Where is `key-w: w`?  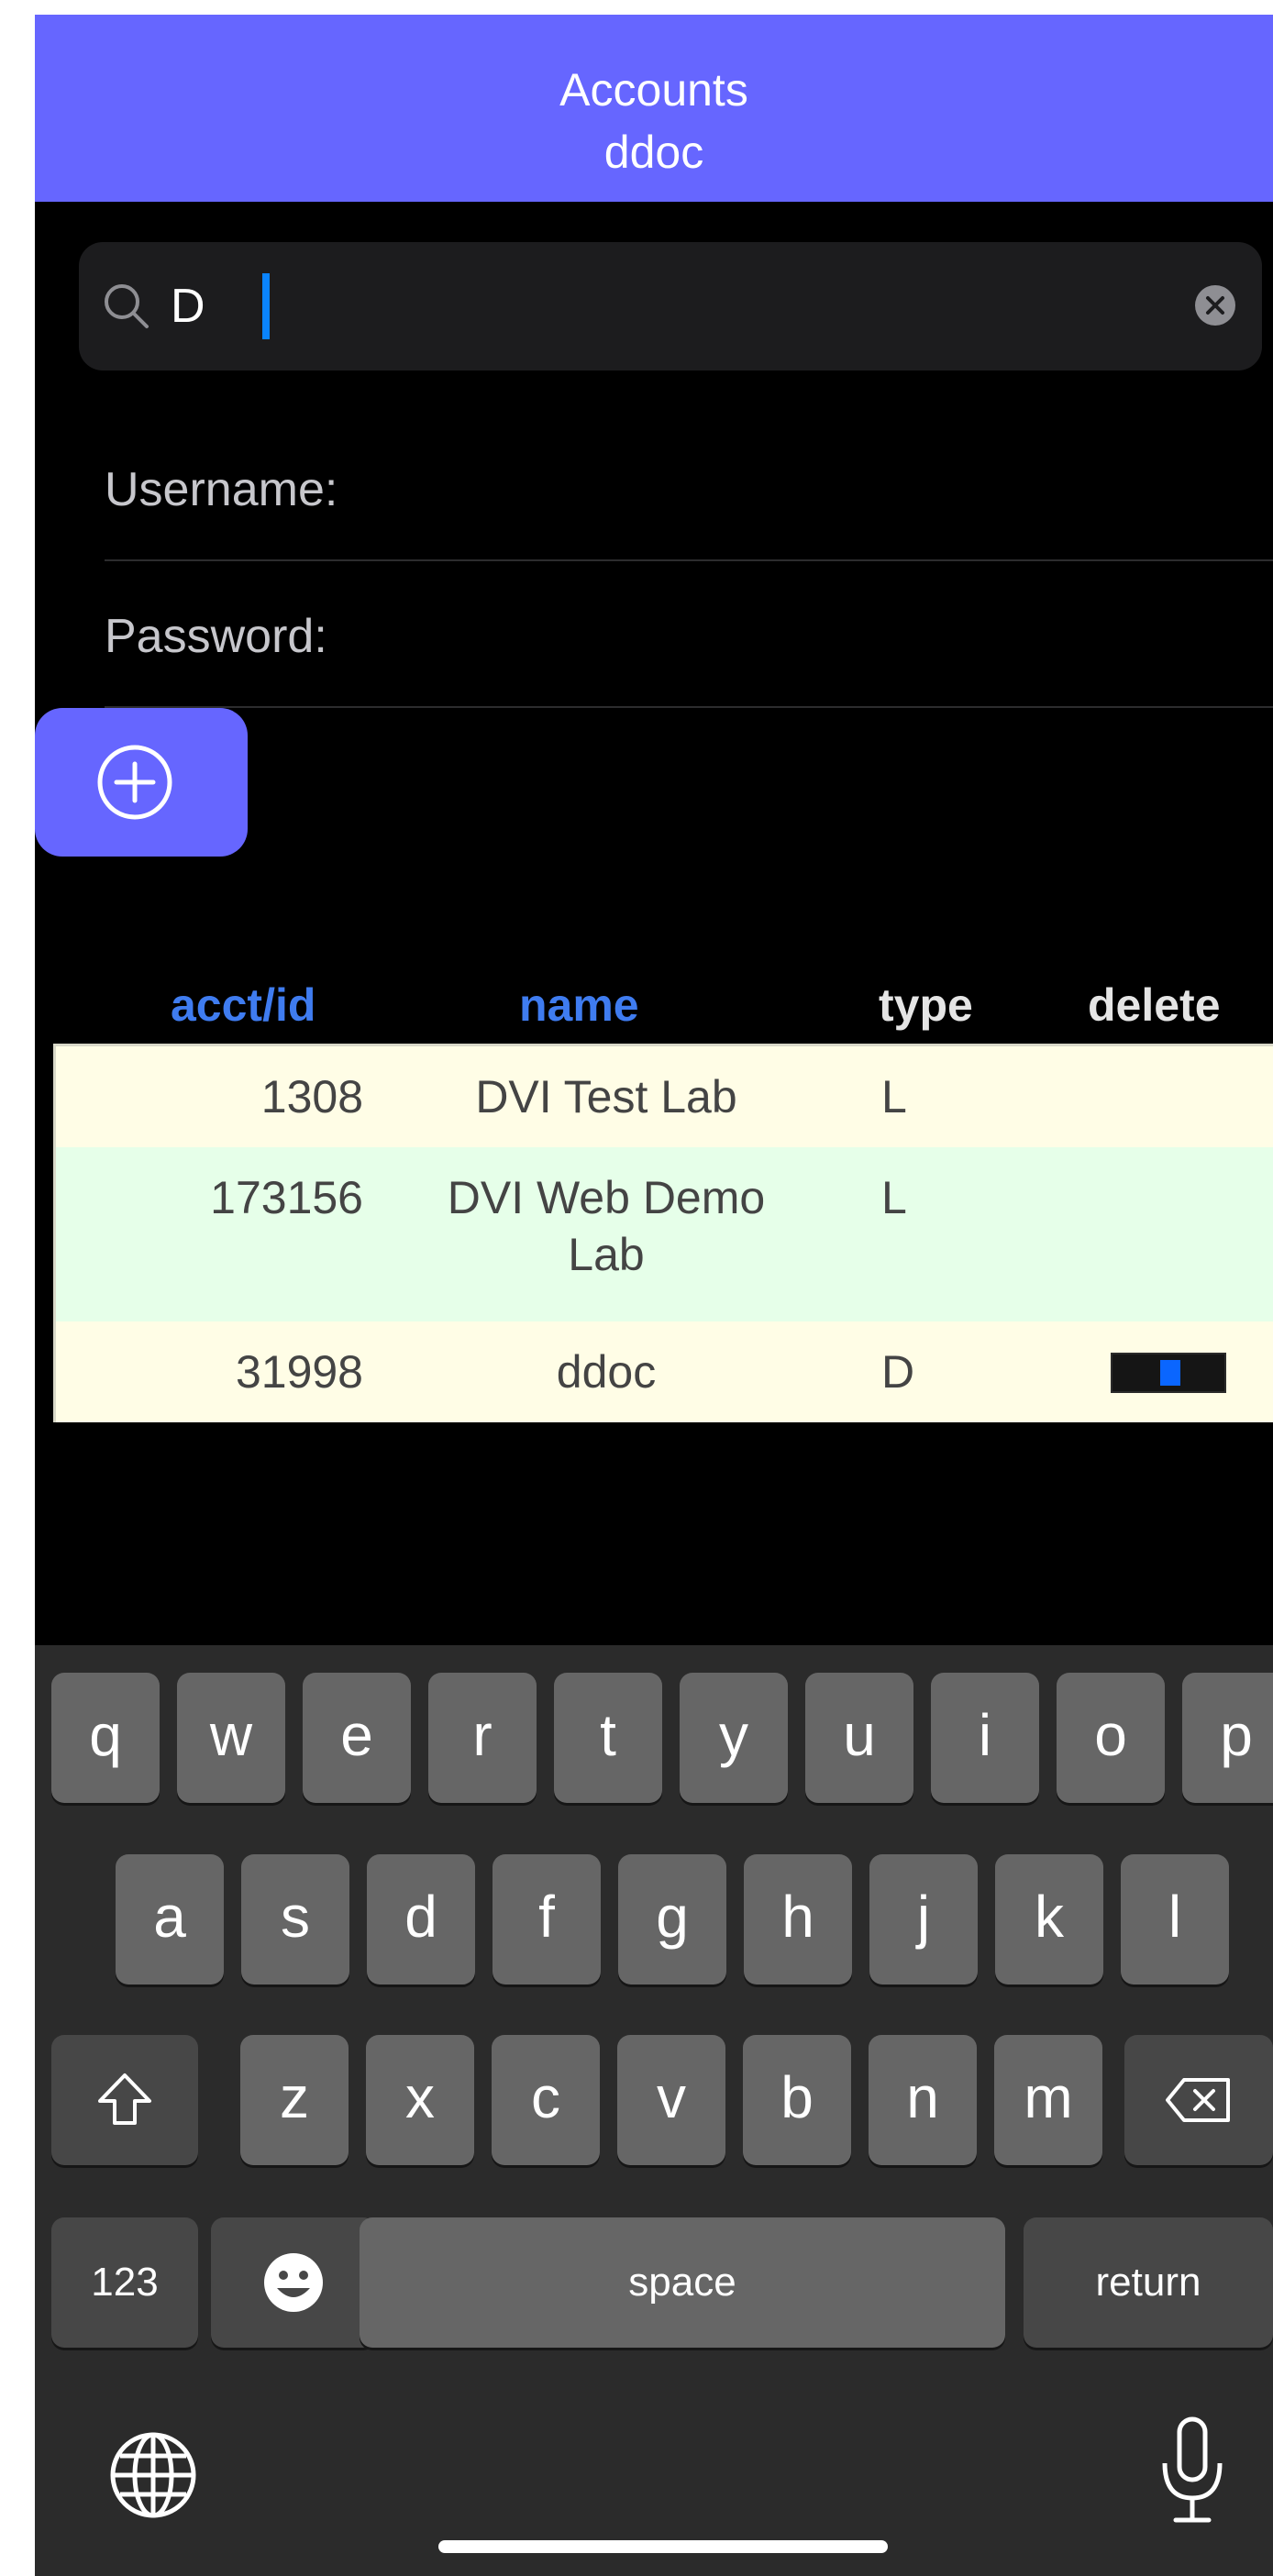
key-w: w is located at coordinates (231, 1738).